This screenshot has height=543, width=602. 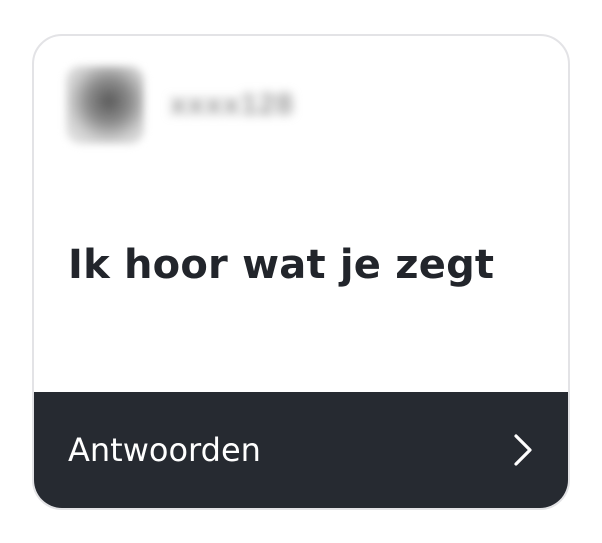 I want to click on reply-button-label: Antwoorden, so click(x=164, y=450).